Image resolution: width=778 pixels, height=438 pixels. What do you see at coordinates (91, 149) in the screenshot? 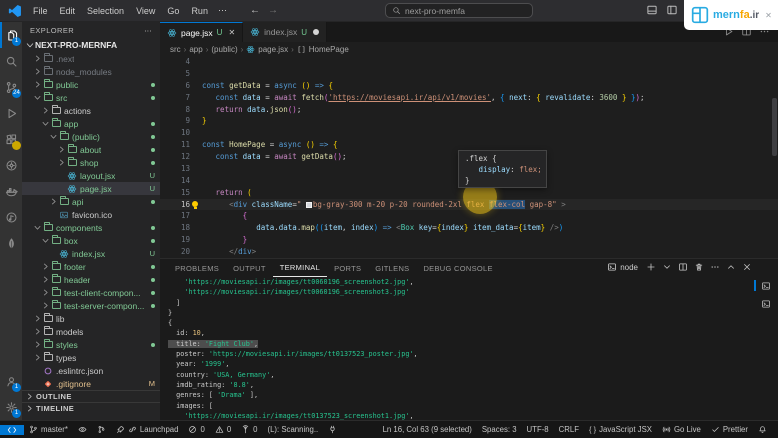
I see `tree-item-about: about` at bounding box center [91, 149].